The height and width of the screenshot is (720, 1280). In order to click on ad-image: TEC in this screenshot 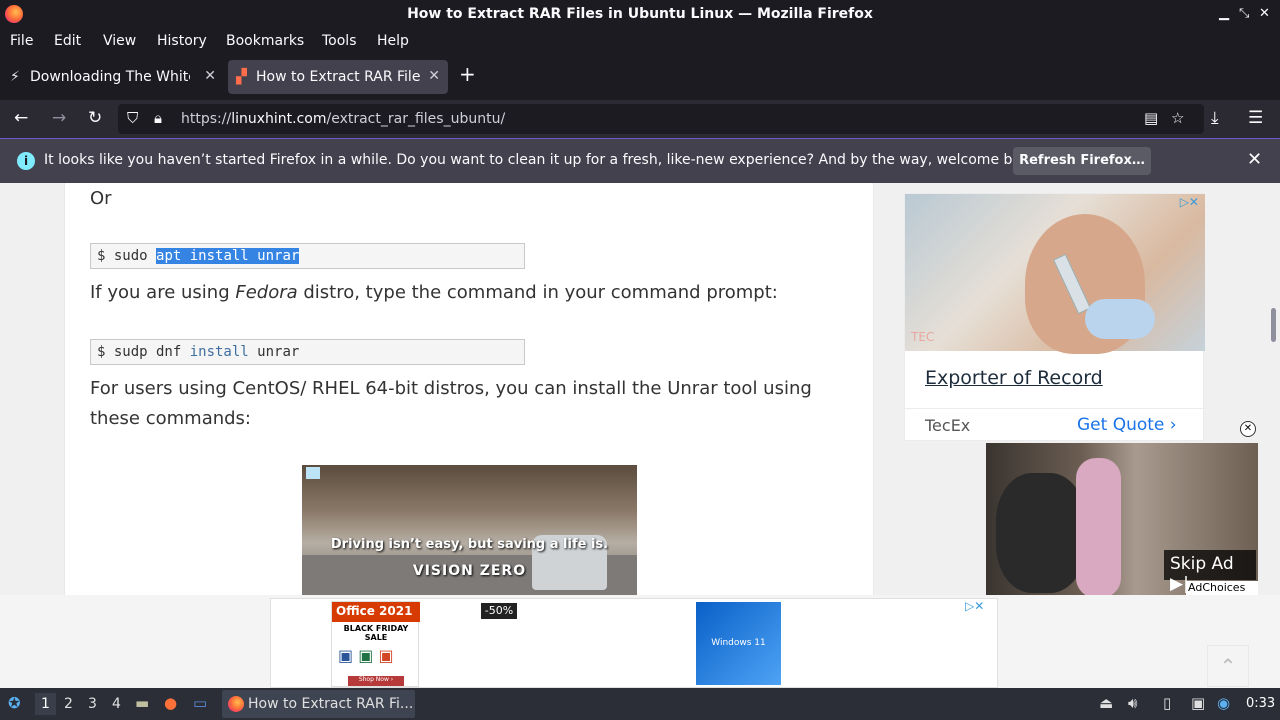, I will do `click(1055, 274)`.